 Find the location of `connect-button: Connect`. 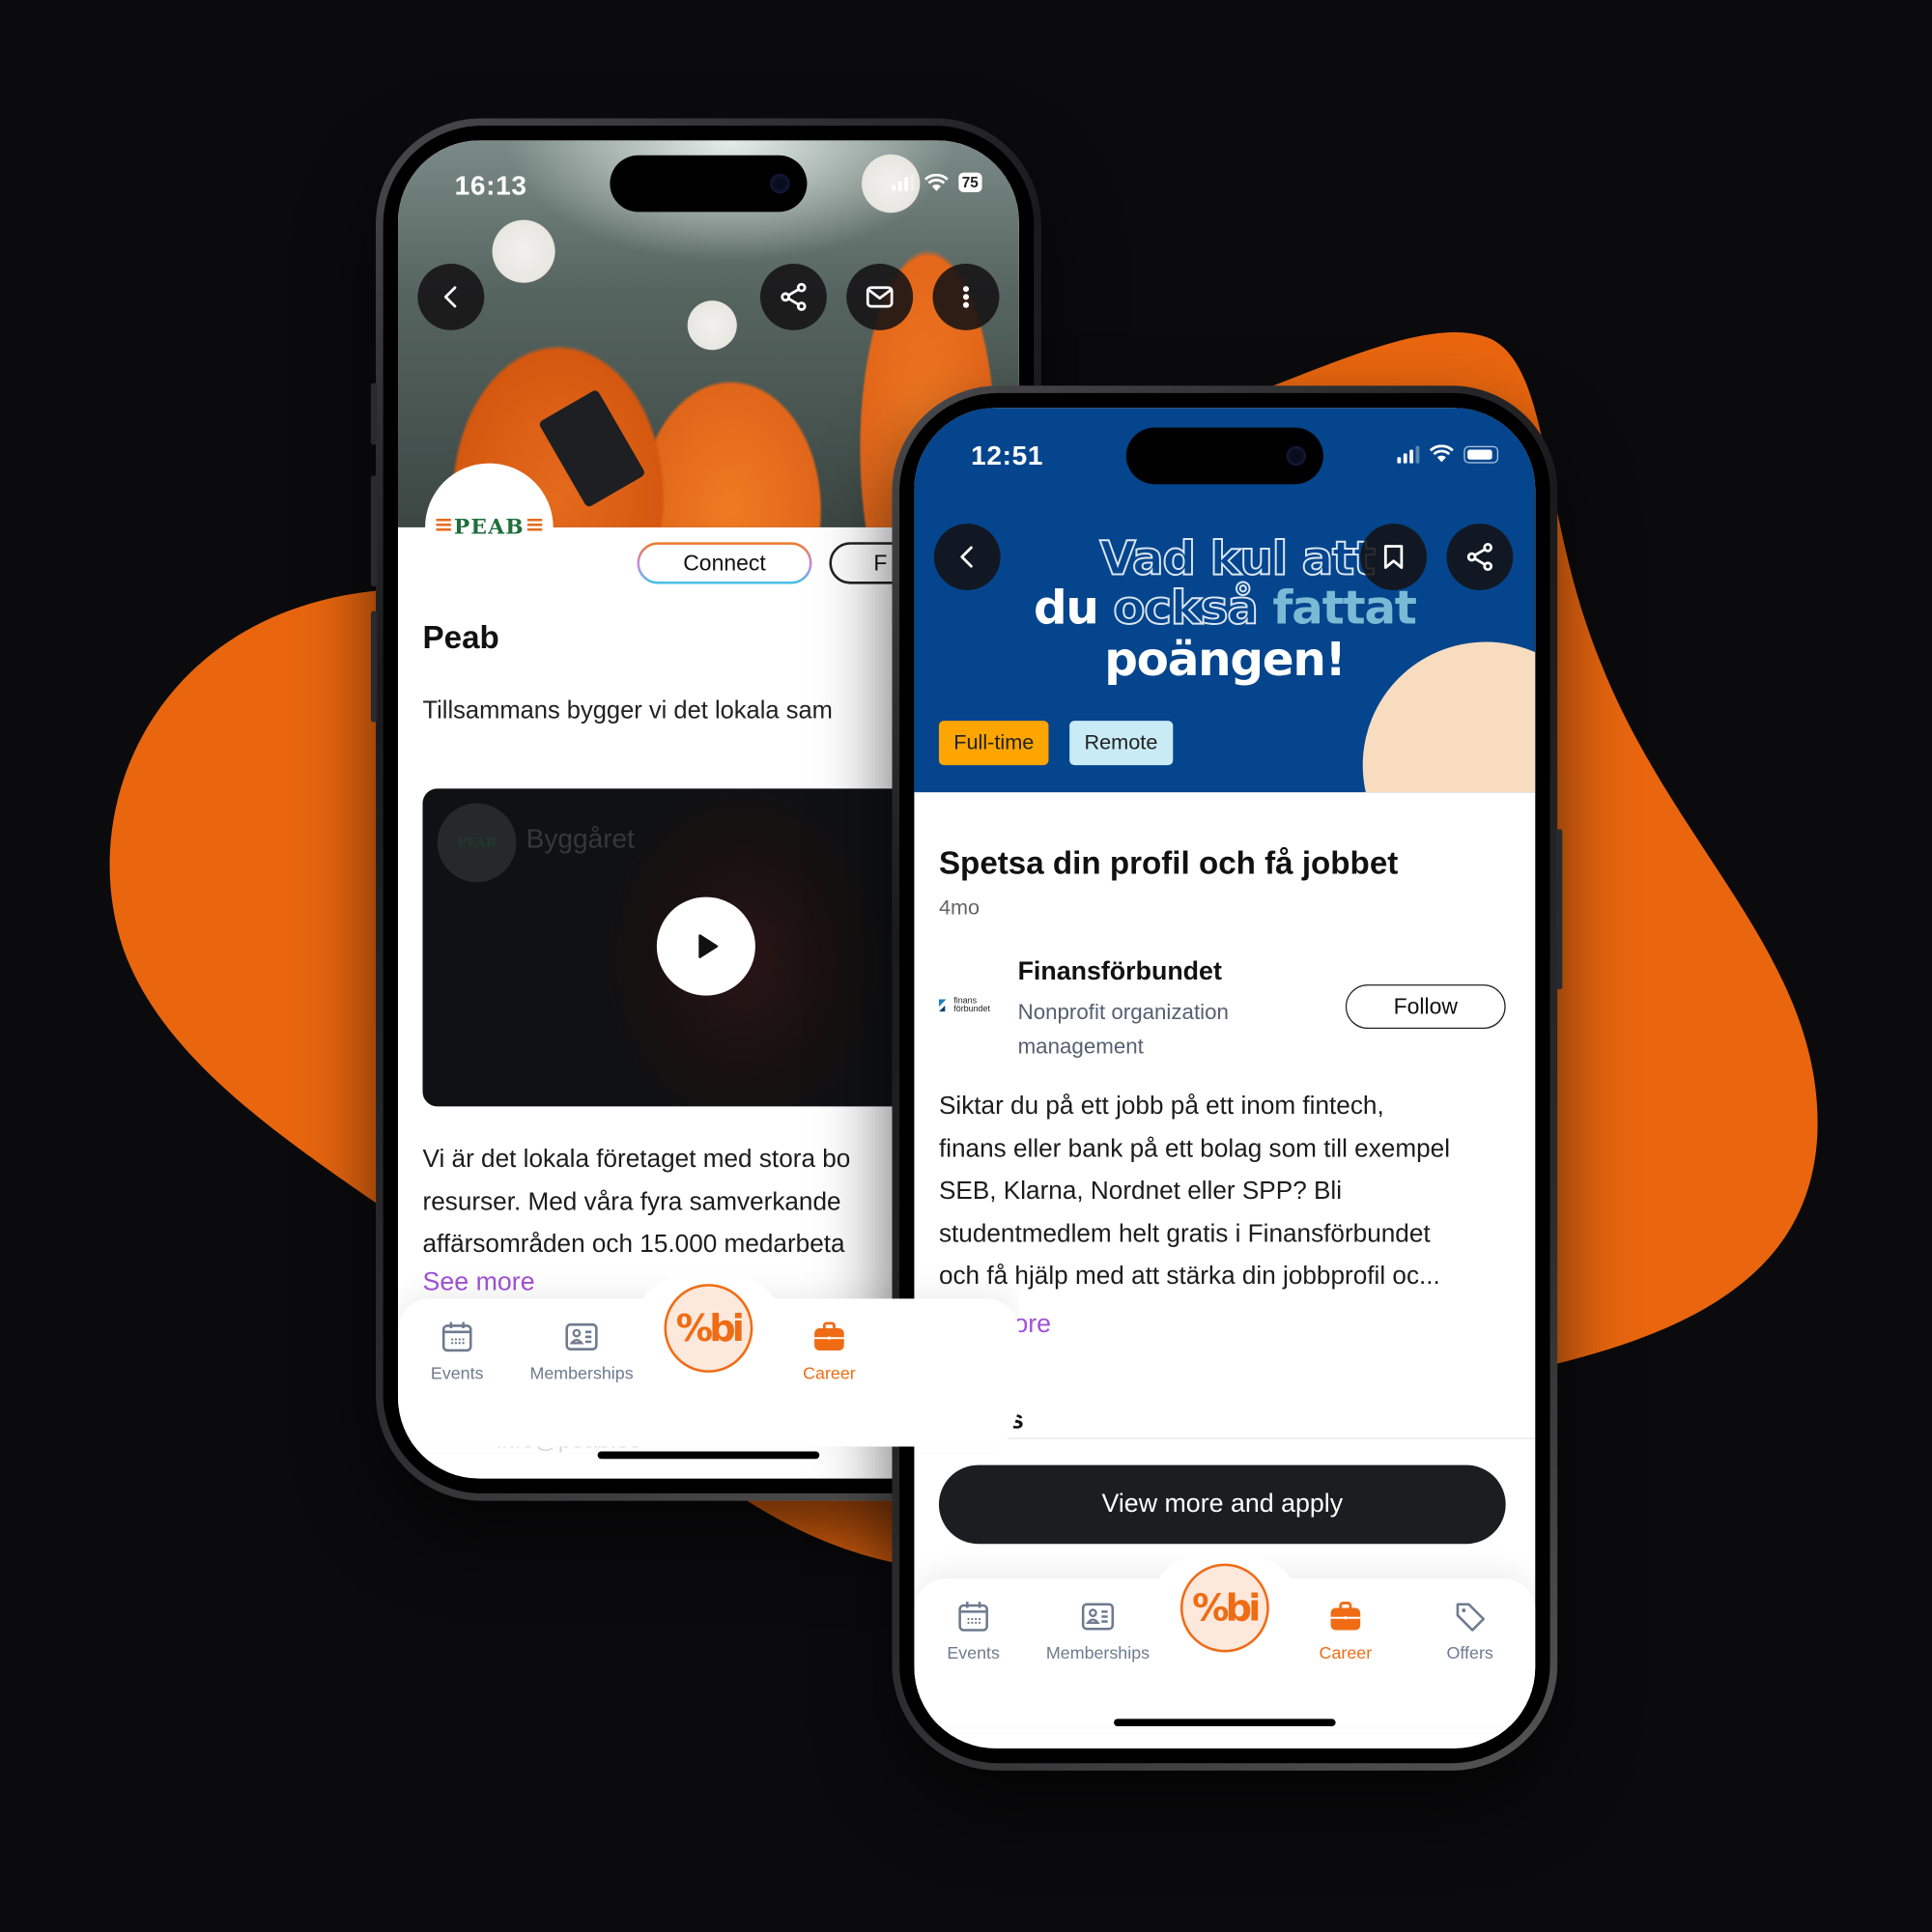

connect-button: Connect is located at coordinates (724, 562).